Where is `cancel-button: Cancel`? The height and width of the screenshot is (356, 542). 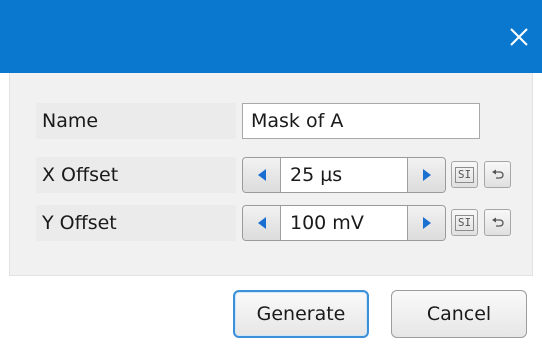
cancel-button: Cancel is located at coordinates (459, 314).